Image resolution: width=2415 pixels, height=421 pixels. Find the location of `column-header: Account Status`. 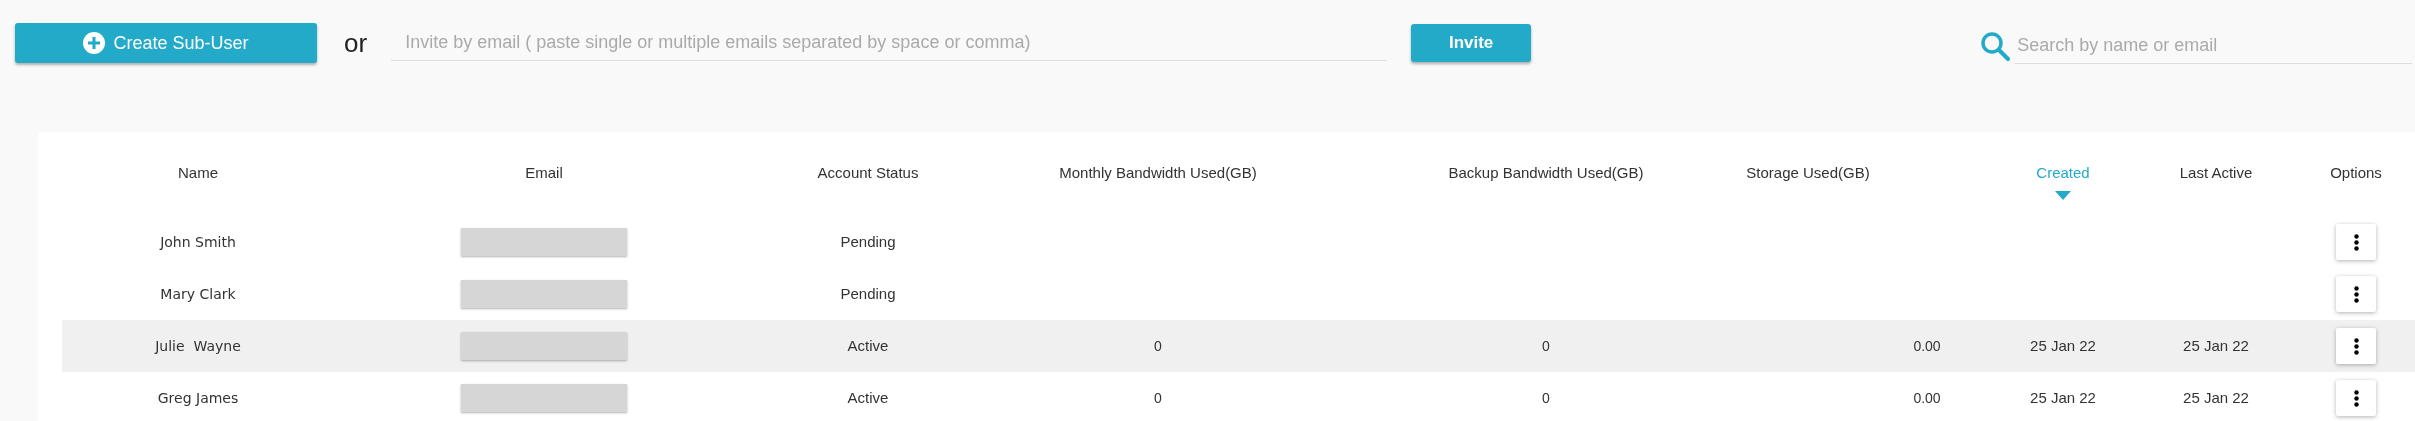

column-header: Account Status is located at coordinates (868, 173).